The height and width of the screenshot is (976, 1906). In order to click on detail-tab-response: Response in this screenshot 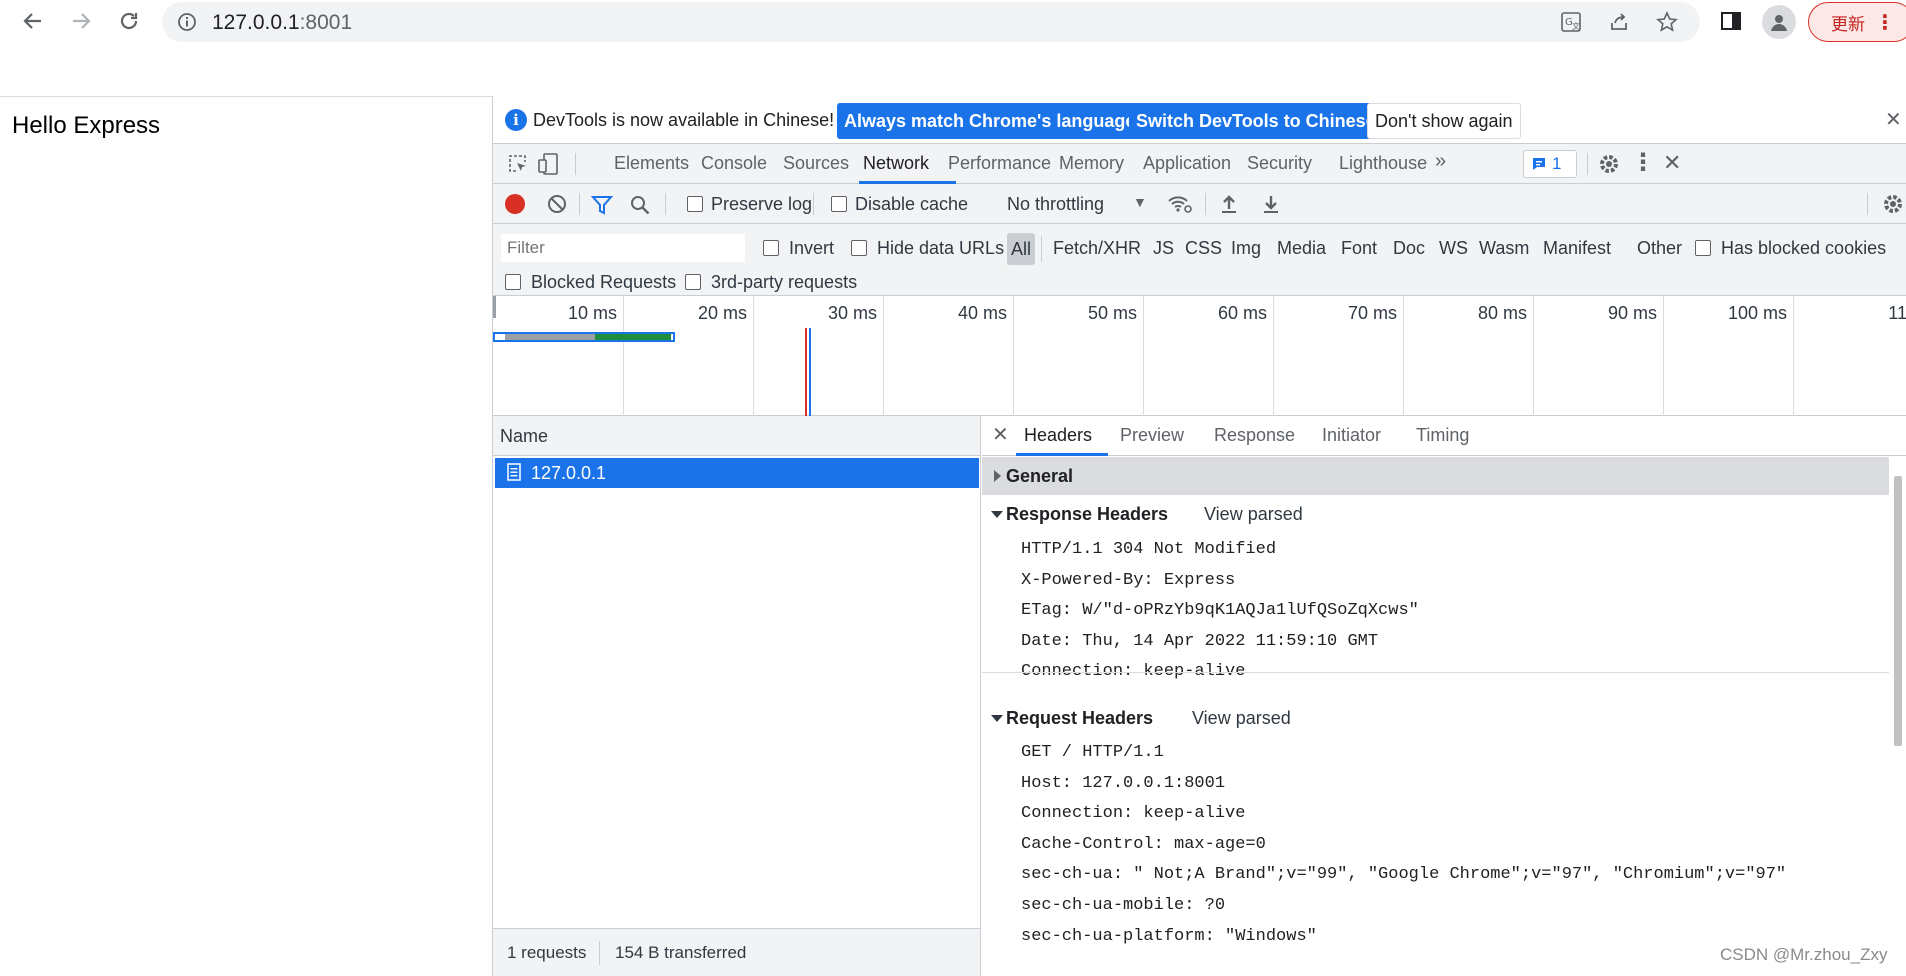, I will do `click(1254, 435)`.